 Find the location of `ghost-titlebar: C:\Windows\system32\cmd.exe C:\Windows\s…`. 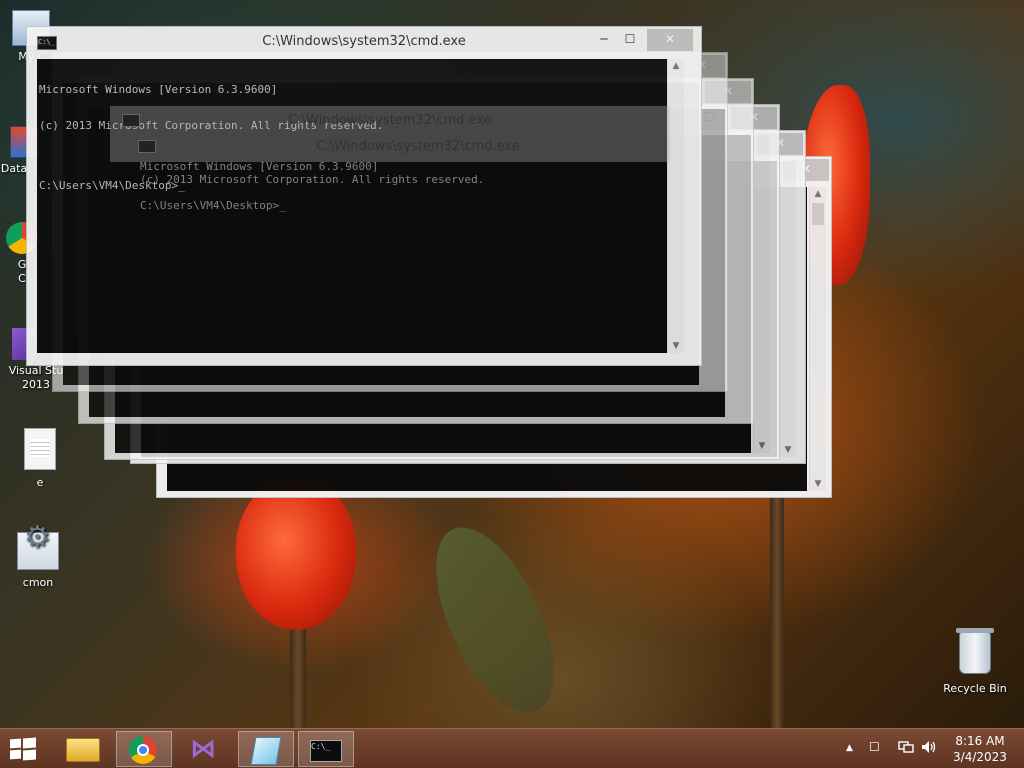

ghost-titlebar: C:\Windows\system32\cmd.exe C:\Windows\s… is located at coordinates (390, 134).